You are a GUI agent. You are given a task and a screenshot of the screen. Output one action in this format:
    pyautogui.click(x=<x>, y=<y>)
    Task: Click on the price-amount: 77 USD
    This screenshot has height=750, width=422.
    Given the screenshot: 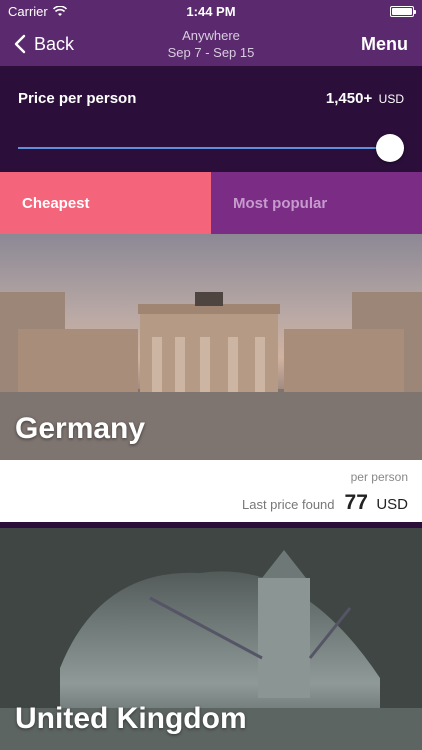 What is the action you would take?
    pyautogui.click(x=376, y=503)
    